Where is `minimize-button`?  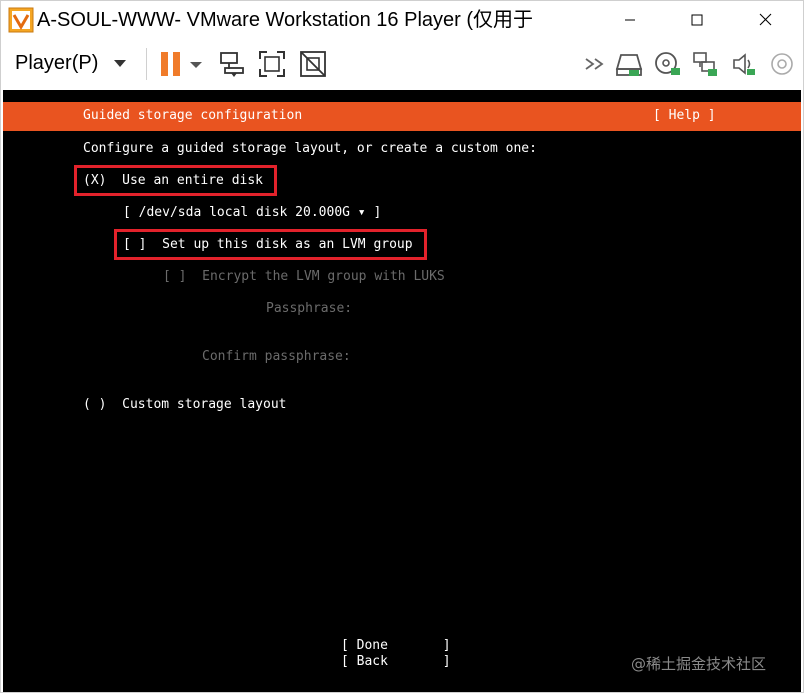
minimize-button is located at coordinates (630, 19).